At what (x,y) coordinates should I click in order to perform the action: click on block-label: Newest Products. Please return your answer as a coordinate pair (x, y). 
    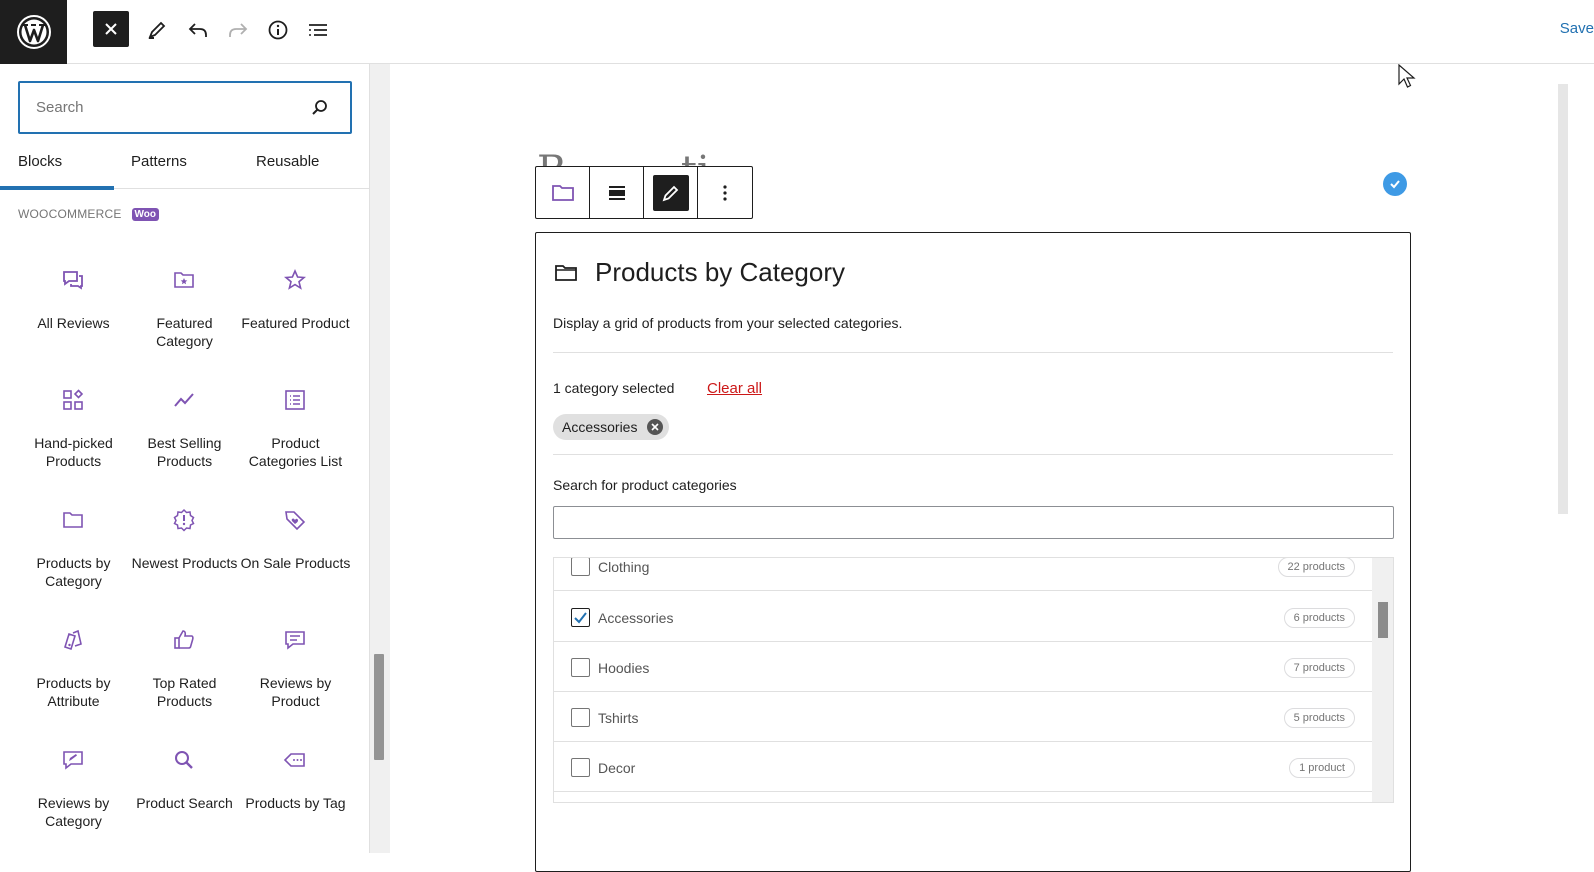
    Looking at the image, I should click on (184, 563).